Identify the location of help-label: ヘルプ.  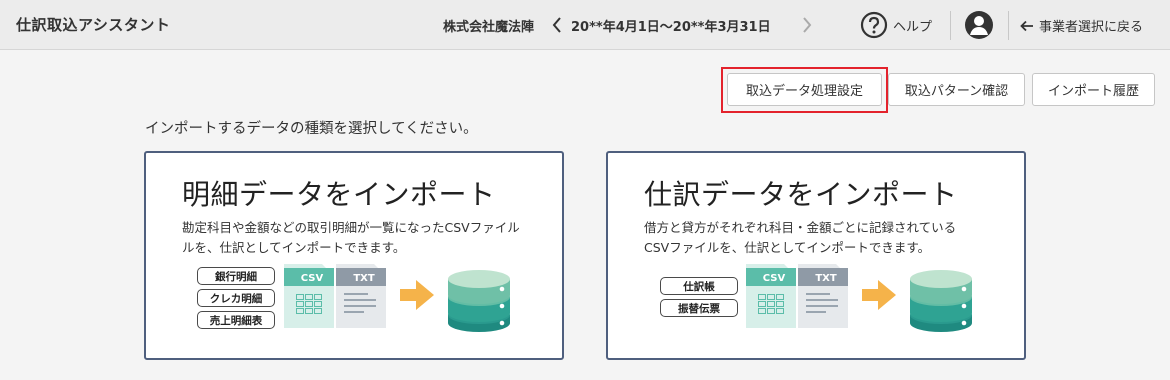
(912, 25).